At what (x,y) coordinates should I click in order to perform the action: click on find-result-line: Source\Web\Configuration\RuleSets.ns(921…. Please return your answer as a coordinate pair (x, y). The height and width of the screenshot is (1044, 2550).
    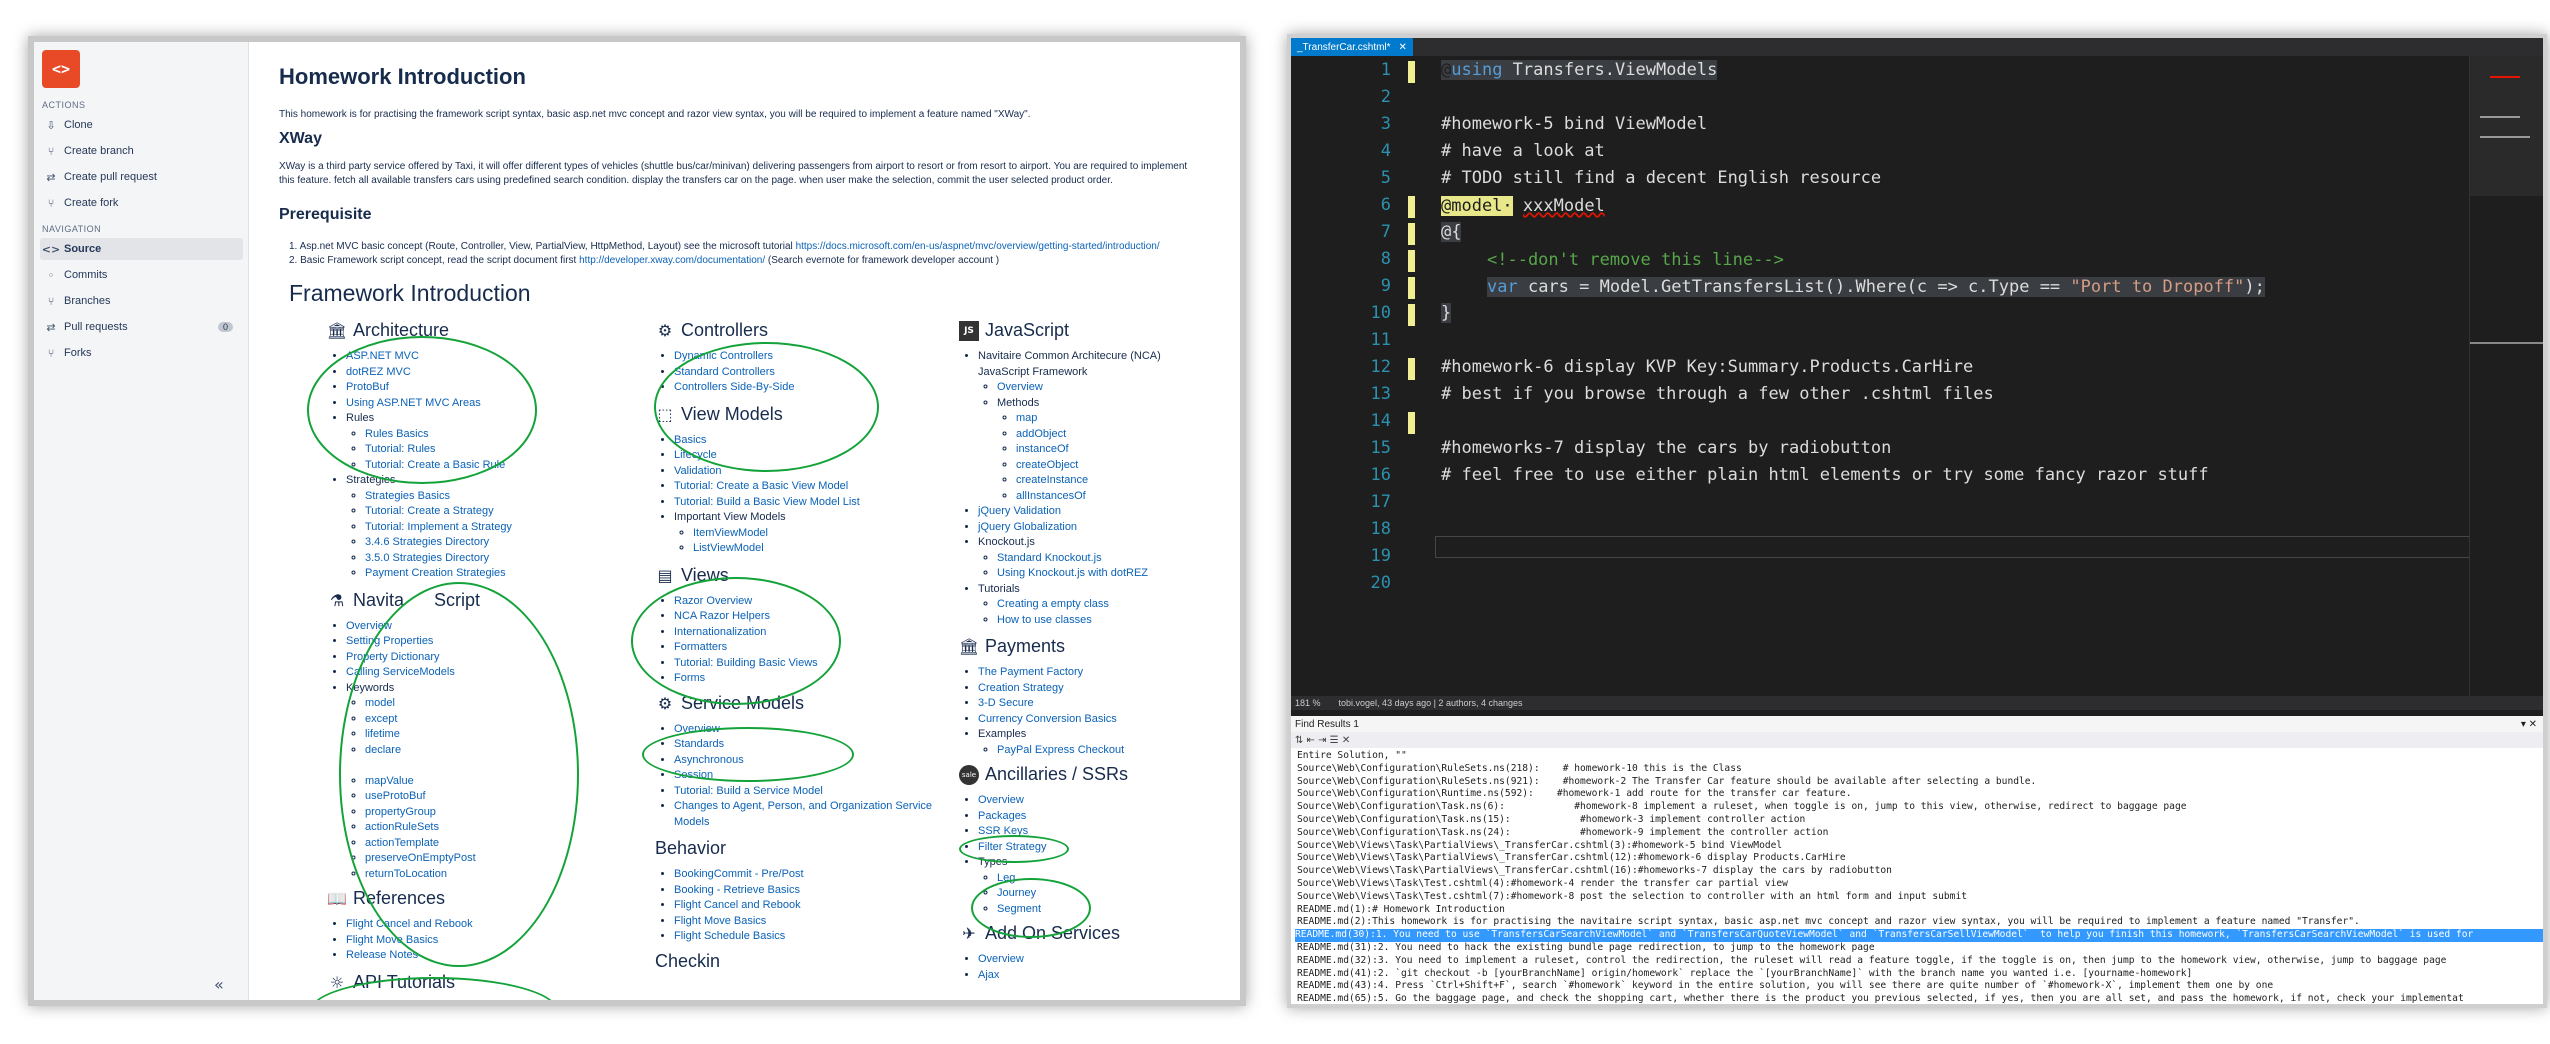
    Looking at the image, I should click on (1666, 782).